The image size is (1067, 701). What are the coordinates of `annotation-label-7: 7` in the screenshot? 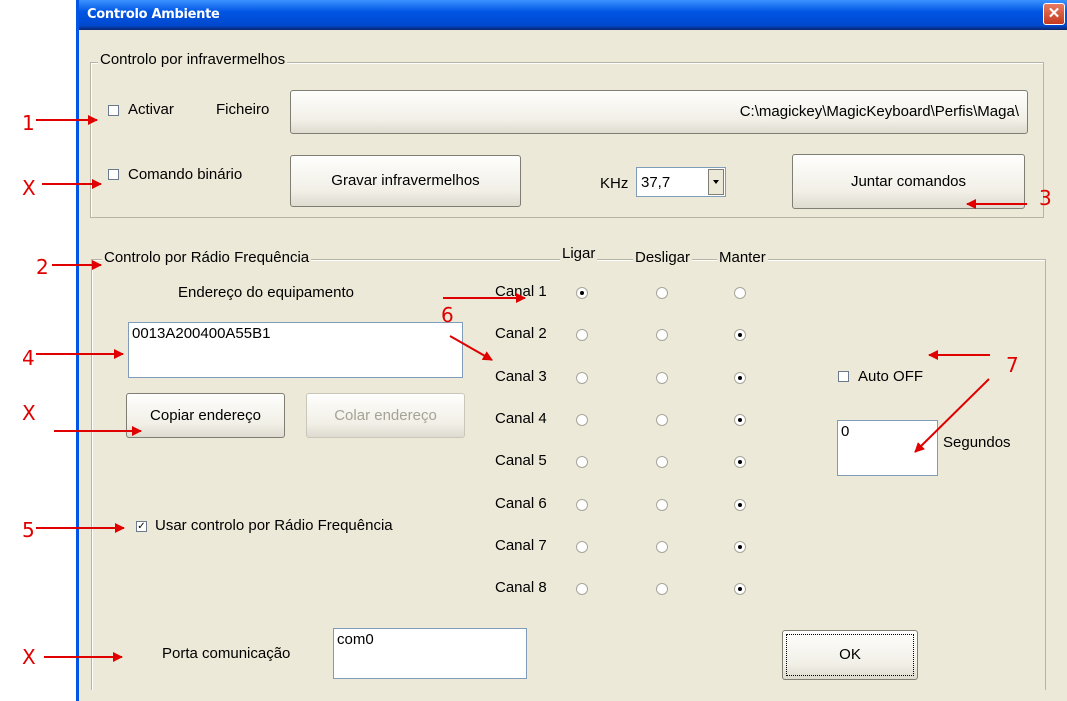 It's located at (1012, 365).